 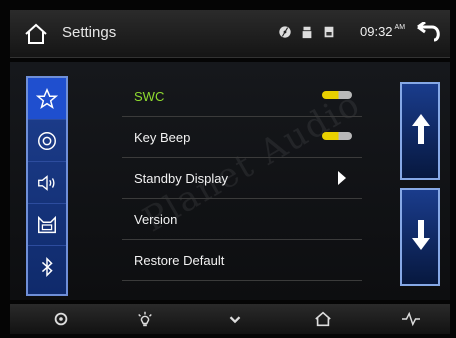 What do you see at coordinates (230, 34) in the screenshot?
I see `top-bar: Settings 09:32 AM` at bounding box center [230, 34].